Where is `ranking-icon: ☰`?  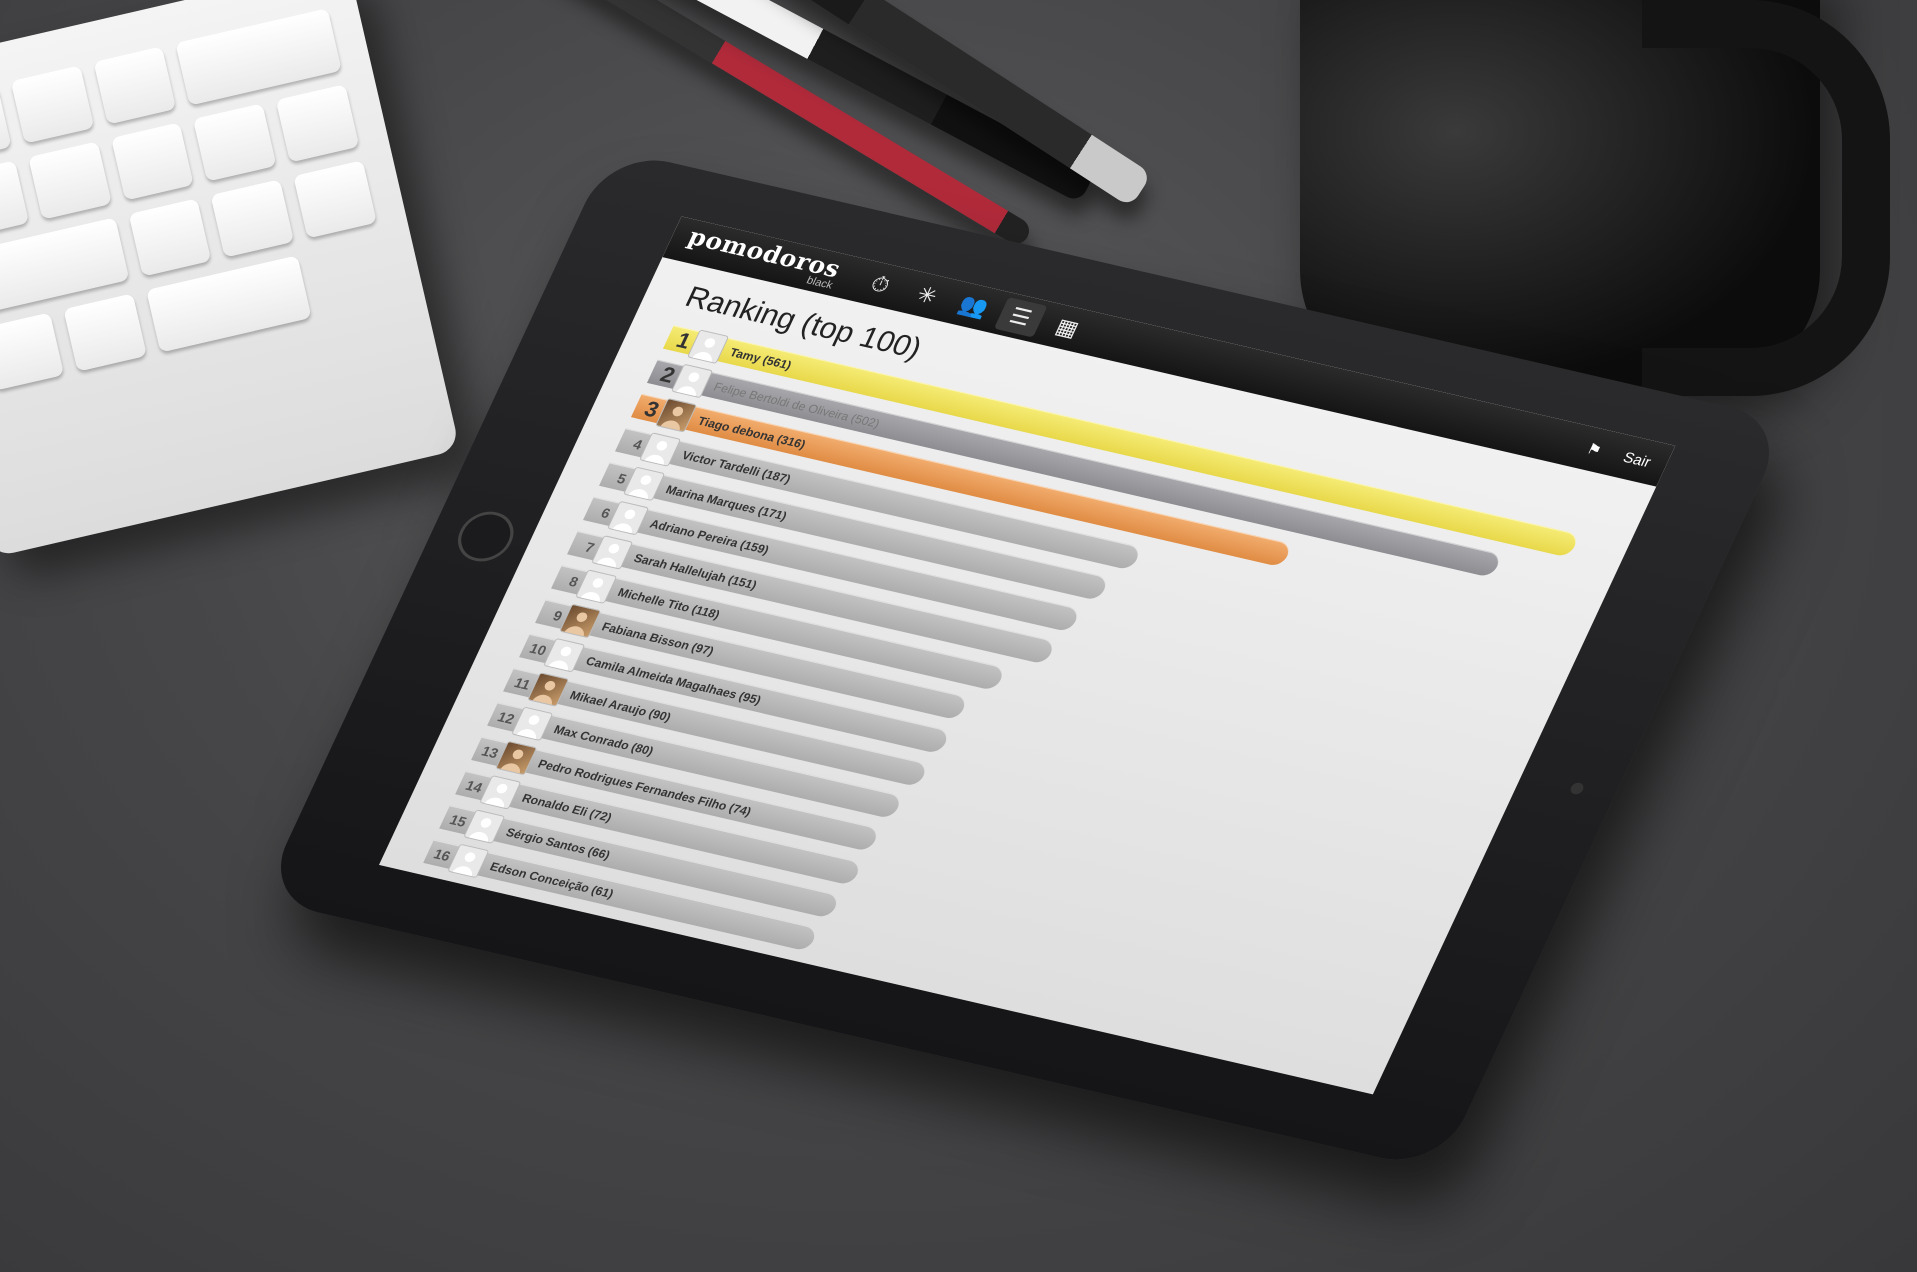 ranking-icon: ☰ is located at coordinates (1020, 317).